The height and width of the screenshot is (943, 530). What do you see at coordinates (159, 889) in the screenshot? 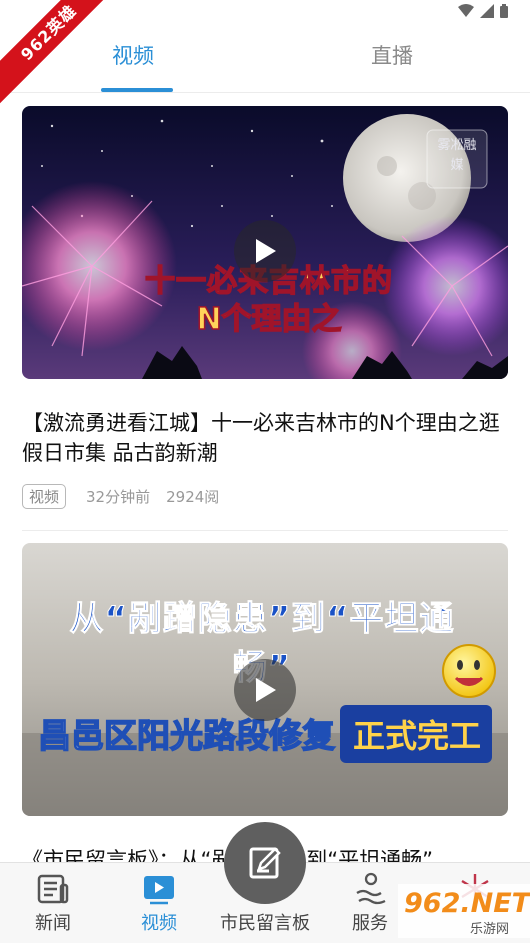
I see `video-icon` at bounding box center [159, 889].